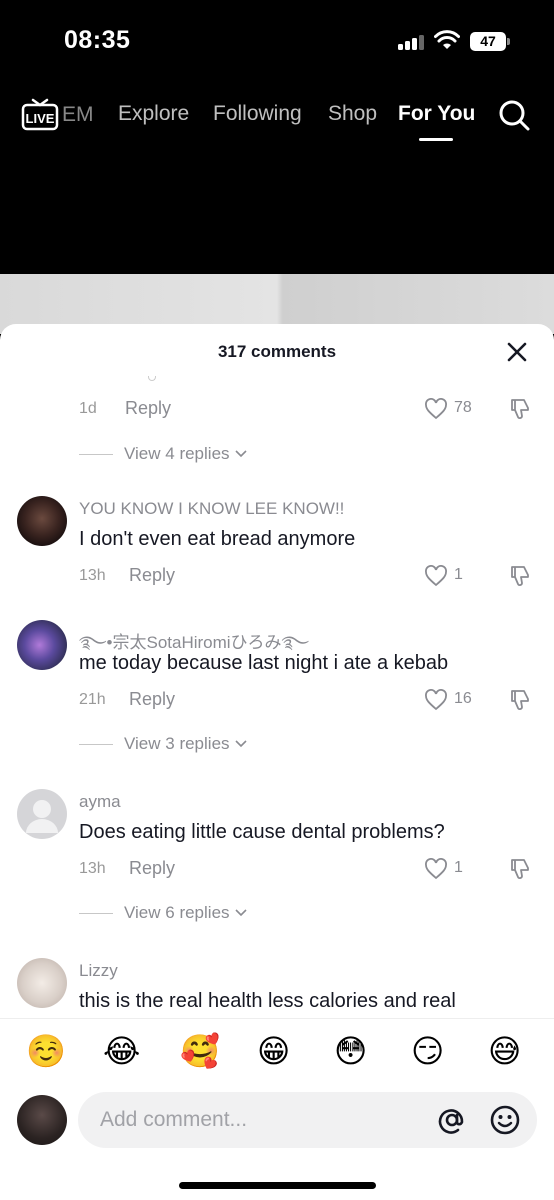 The height and width of the screenshot is (1200, 554). I want to click on emoji-joy: 😂, so click(121, 1051).